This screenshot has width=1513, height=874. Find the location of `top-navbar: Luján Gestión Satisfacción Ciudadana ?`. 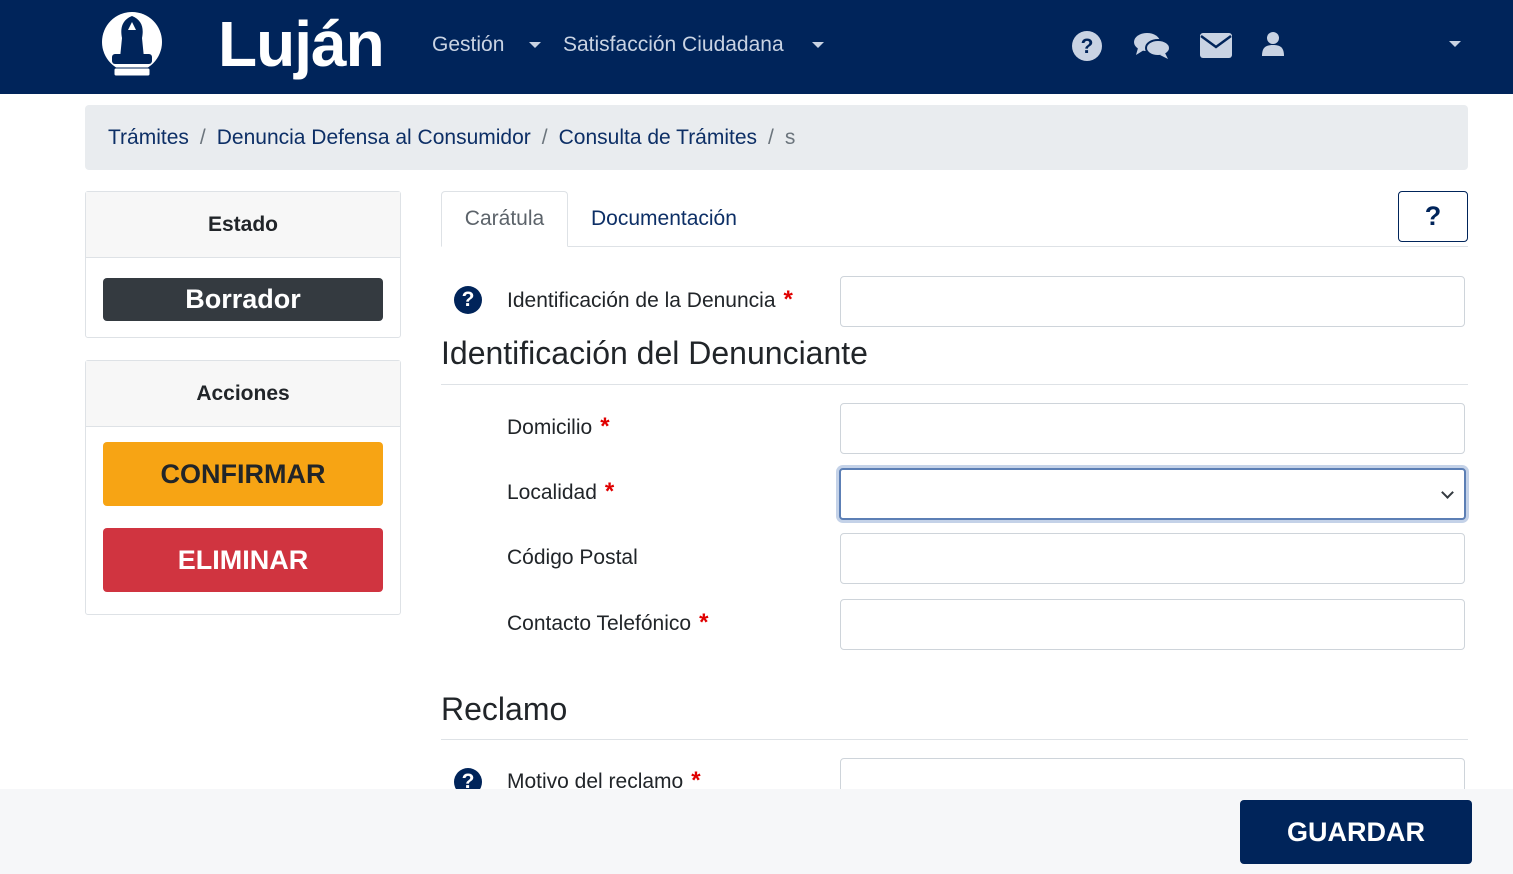

top-navbar: Luján Gestión Satisfacción Ciudadana ? is located at coordinates (756, 47).